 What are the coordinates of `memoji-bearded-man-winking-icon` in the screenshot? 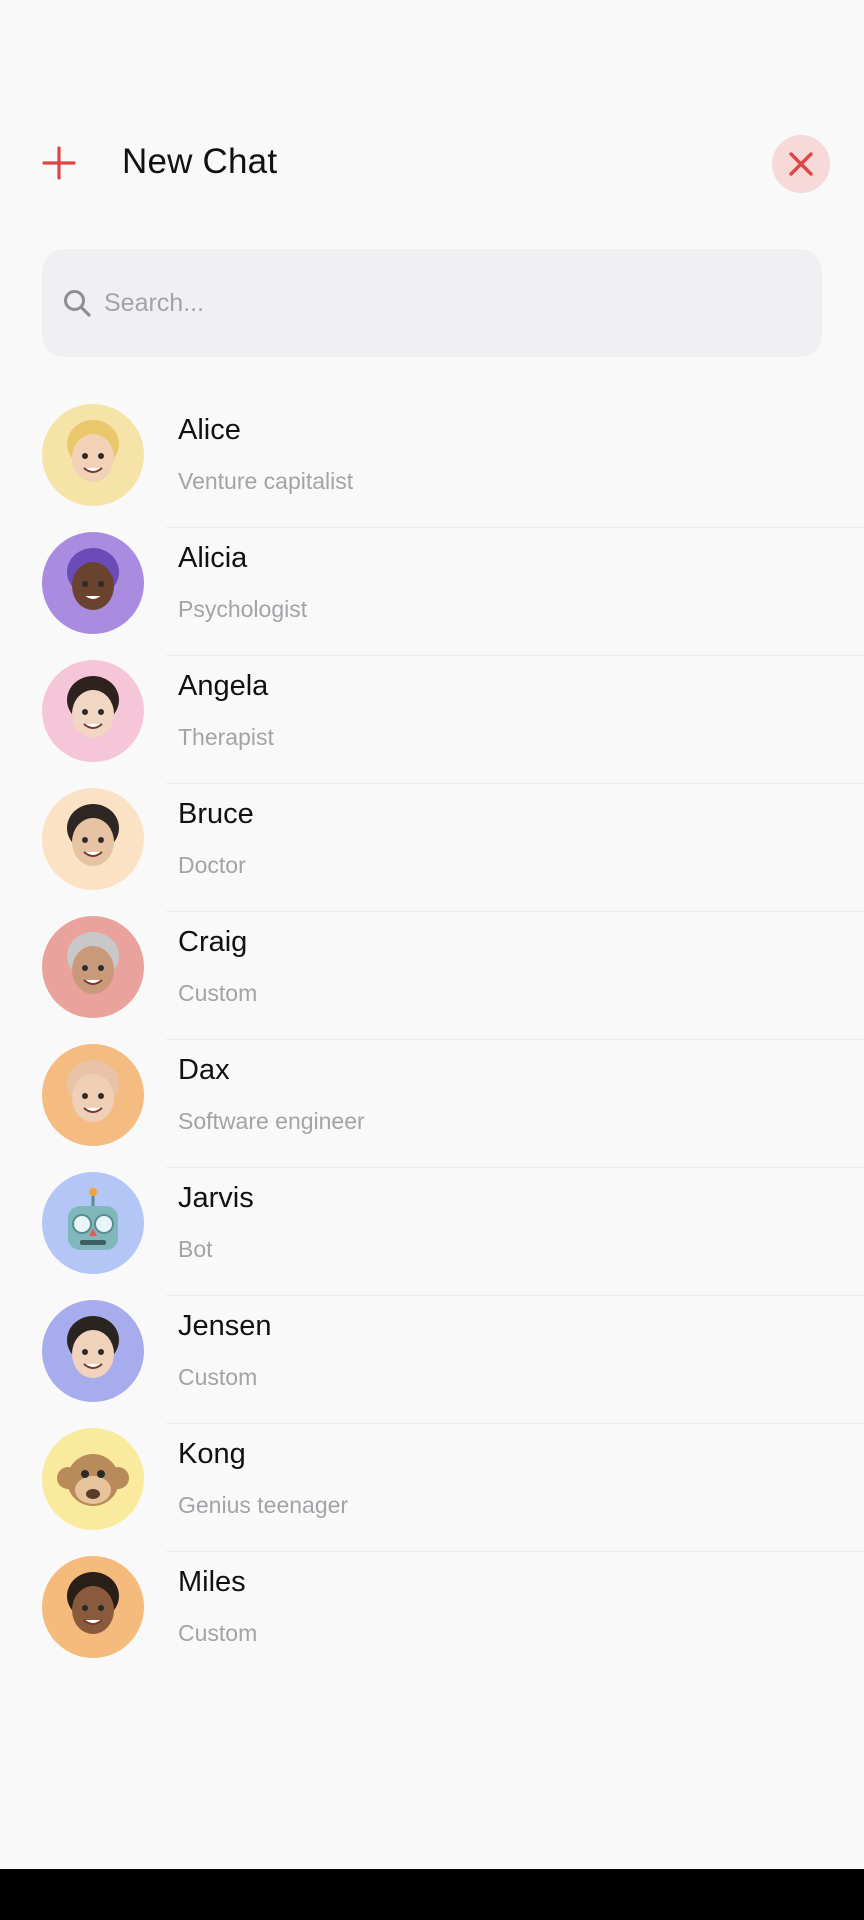 It's located at (93, 839).